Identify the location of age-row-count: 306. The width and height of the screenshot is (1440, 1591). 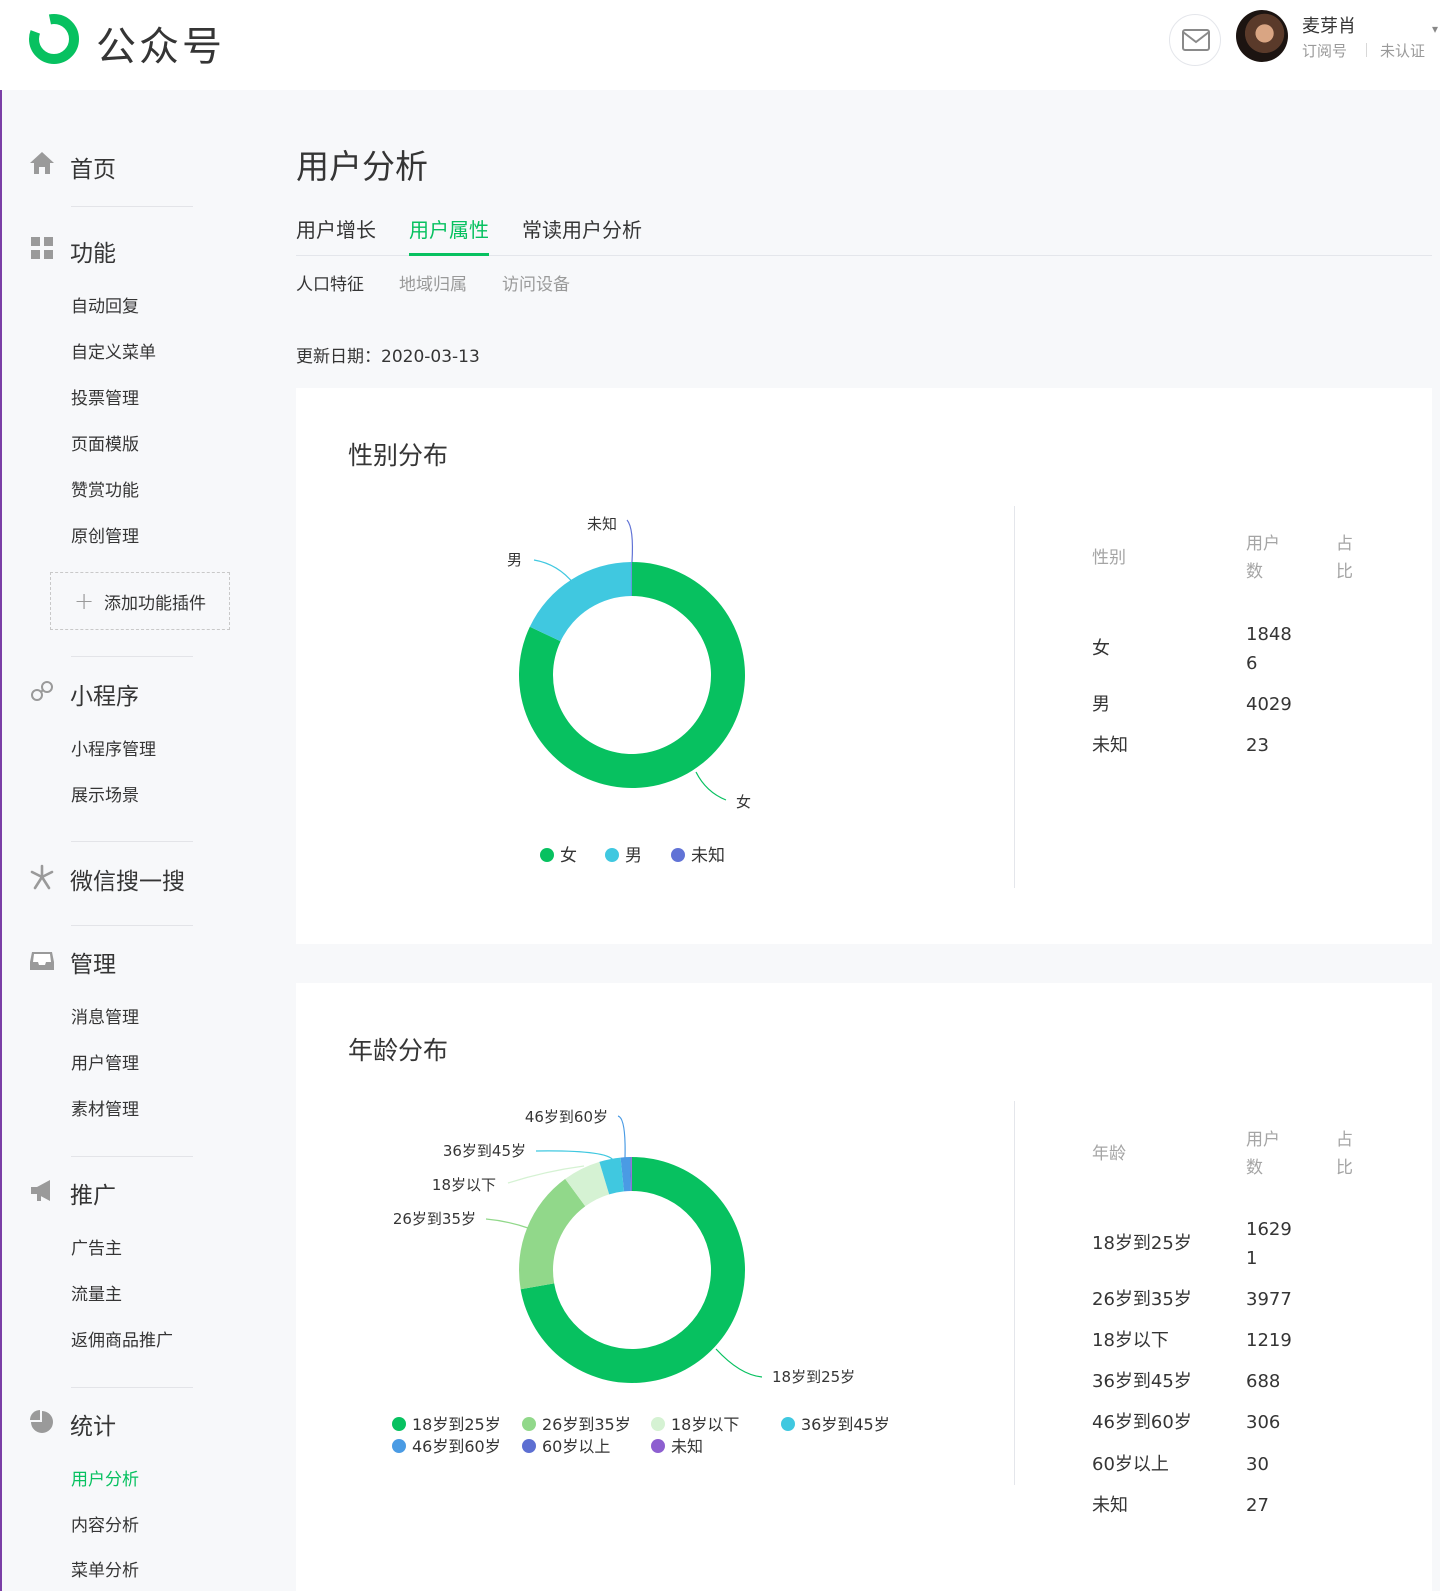
(1263, 1422).